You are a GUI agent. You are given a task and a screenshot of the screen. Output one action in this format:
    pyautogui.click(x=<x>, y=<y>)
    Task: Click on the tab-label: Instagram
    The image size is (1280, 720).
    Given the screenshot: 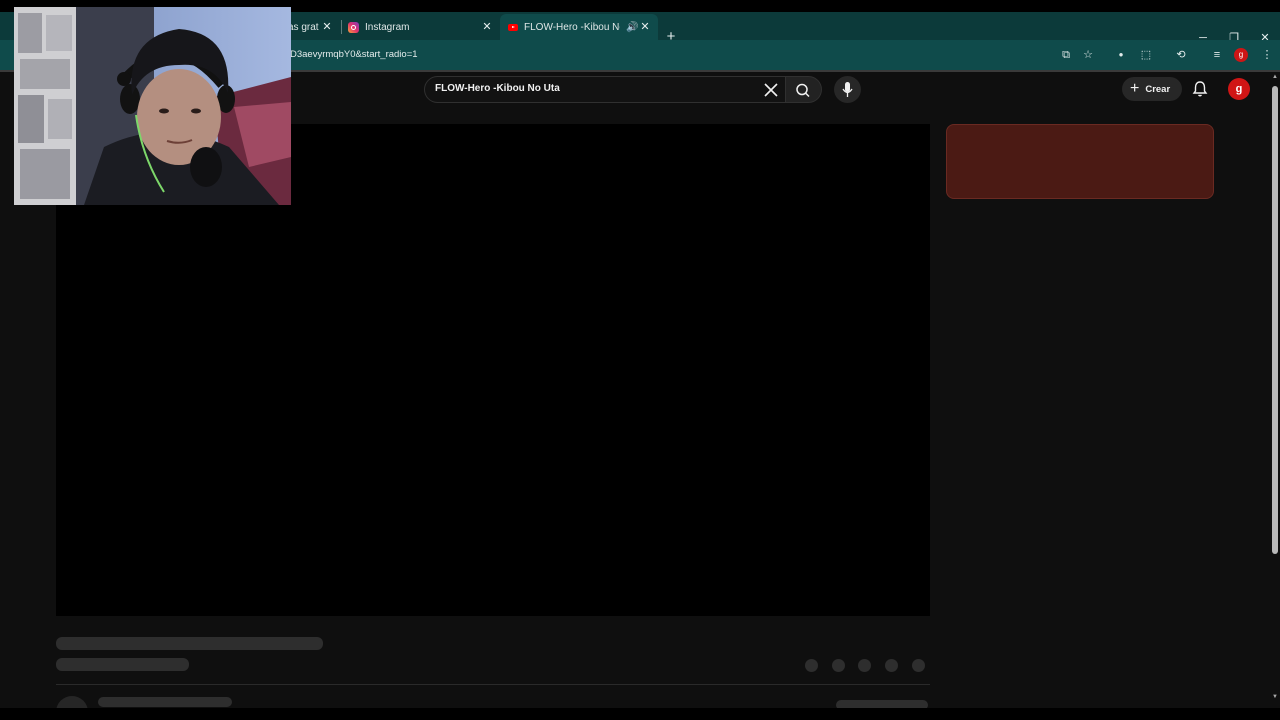 What is the action you would take?
    pyautogui.click(x=387, y=27)
    